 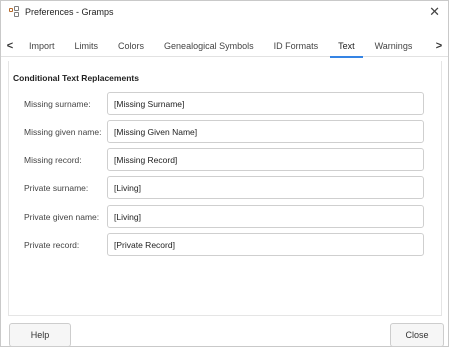 I want to click on missing-given-name-label: Missing given name:, so click(x=63, y=132).